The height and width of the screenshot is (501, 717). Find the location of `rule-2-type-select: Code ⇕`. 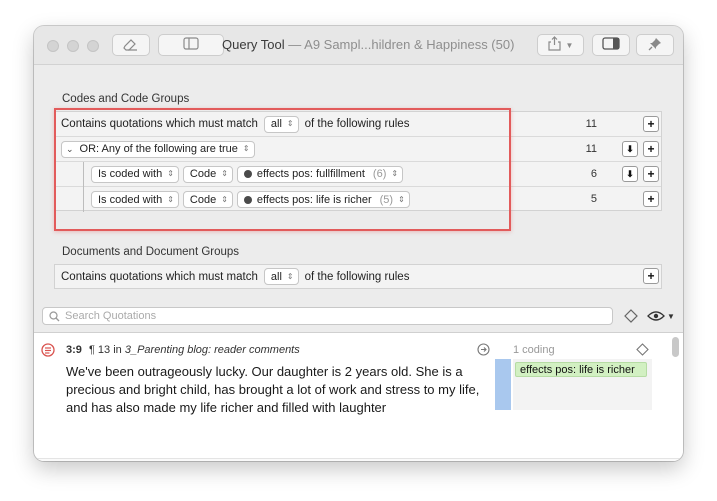

rule-2-type-select: Code ⇕ is located at coordinates (207, 199).